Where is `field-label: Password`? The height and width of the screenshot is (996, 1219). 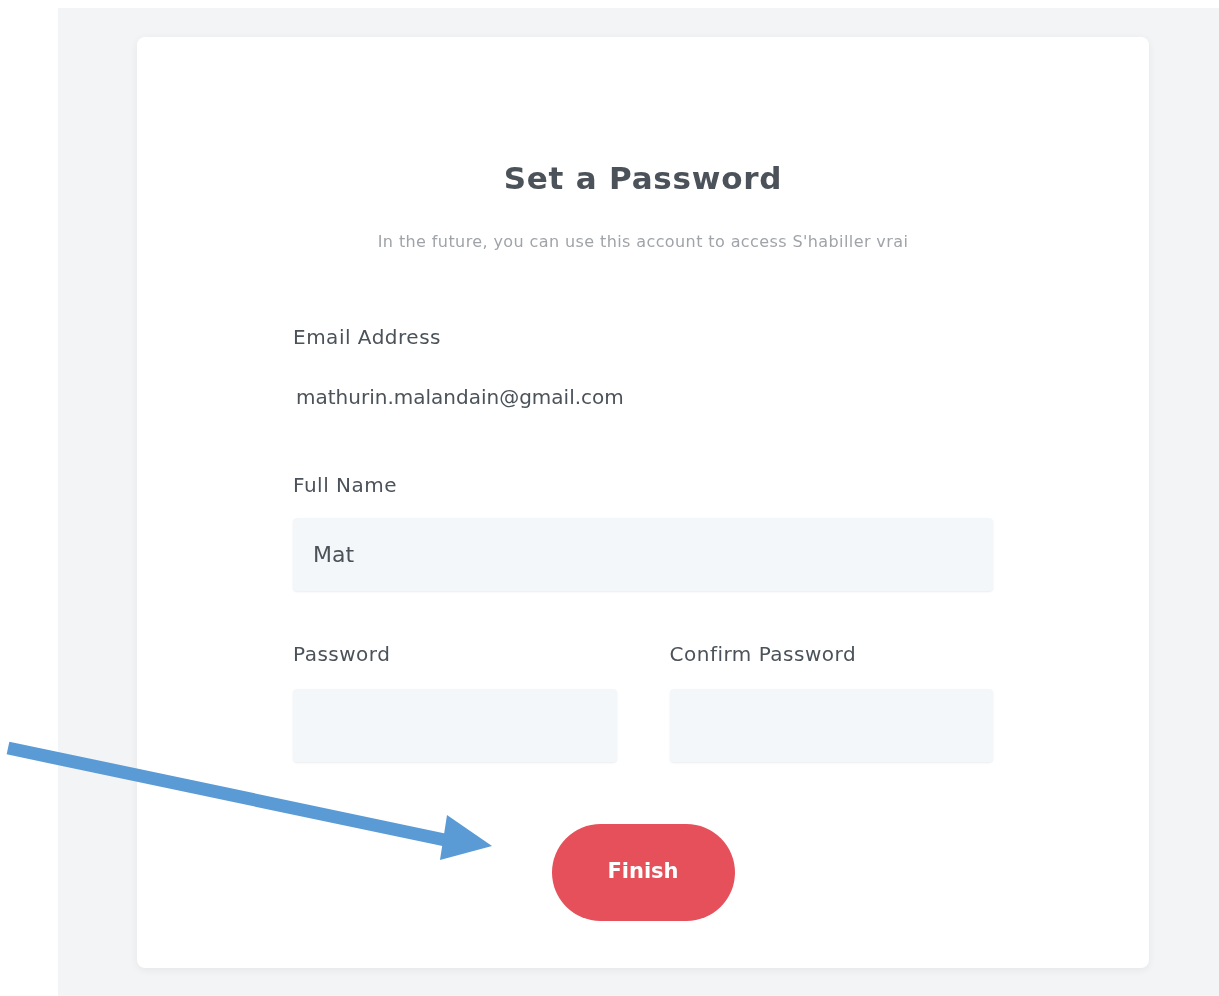
field-label: Password is located at coordinates (342, 654).